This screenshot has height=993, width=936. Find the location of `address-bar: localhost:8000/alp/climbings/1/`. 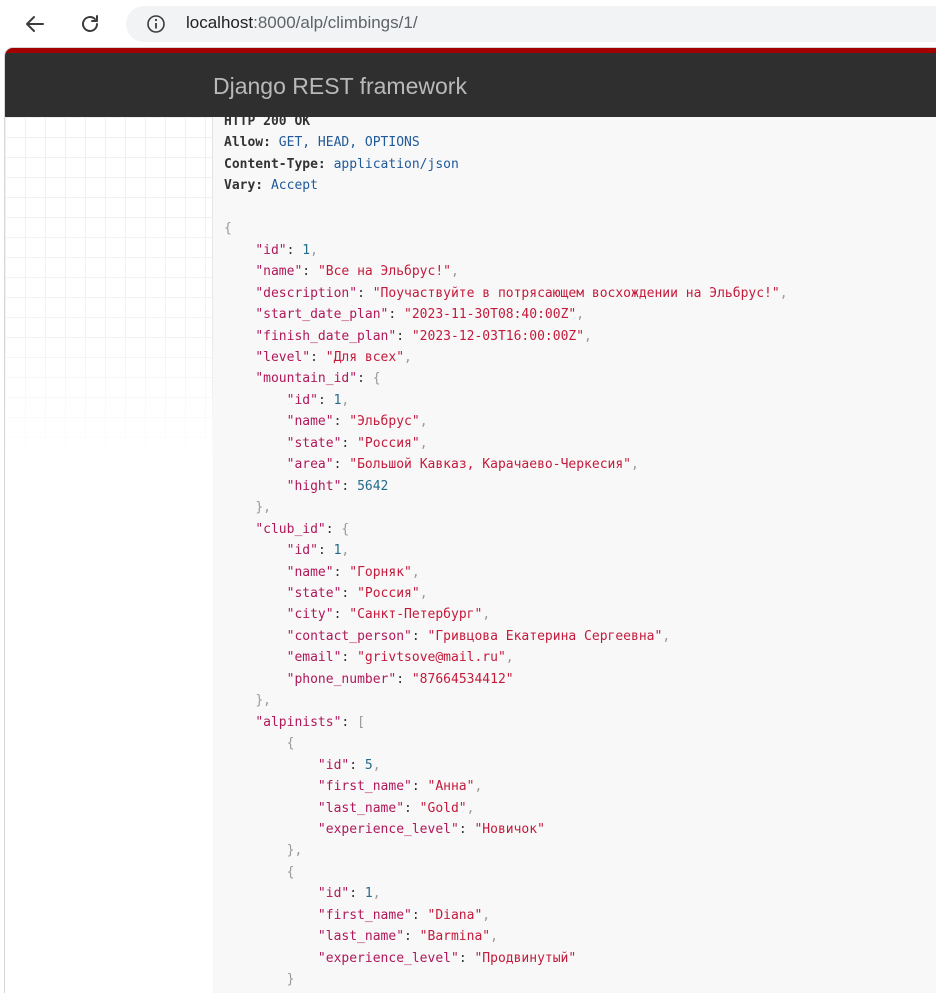

address-bar: localhost:8000/alp/climbings/1/ is located at coordinates (531, 24).